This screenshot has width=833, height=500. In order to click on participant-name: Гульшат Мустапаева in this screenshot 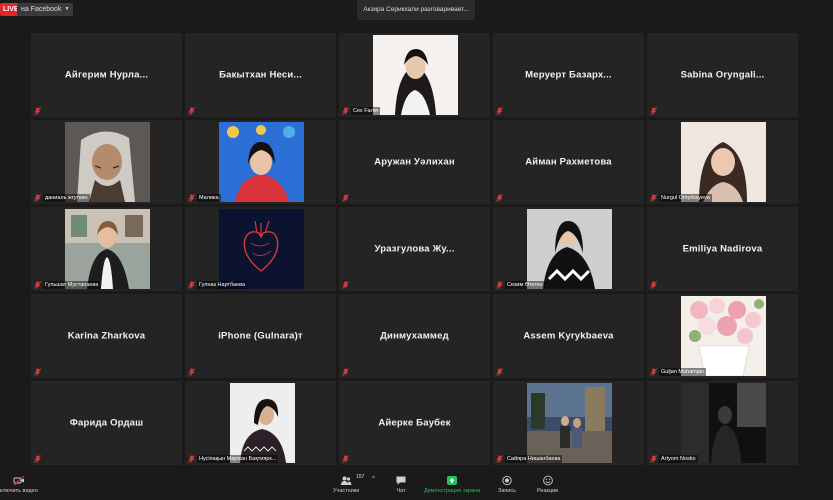, I will do `click(72, 285)`.